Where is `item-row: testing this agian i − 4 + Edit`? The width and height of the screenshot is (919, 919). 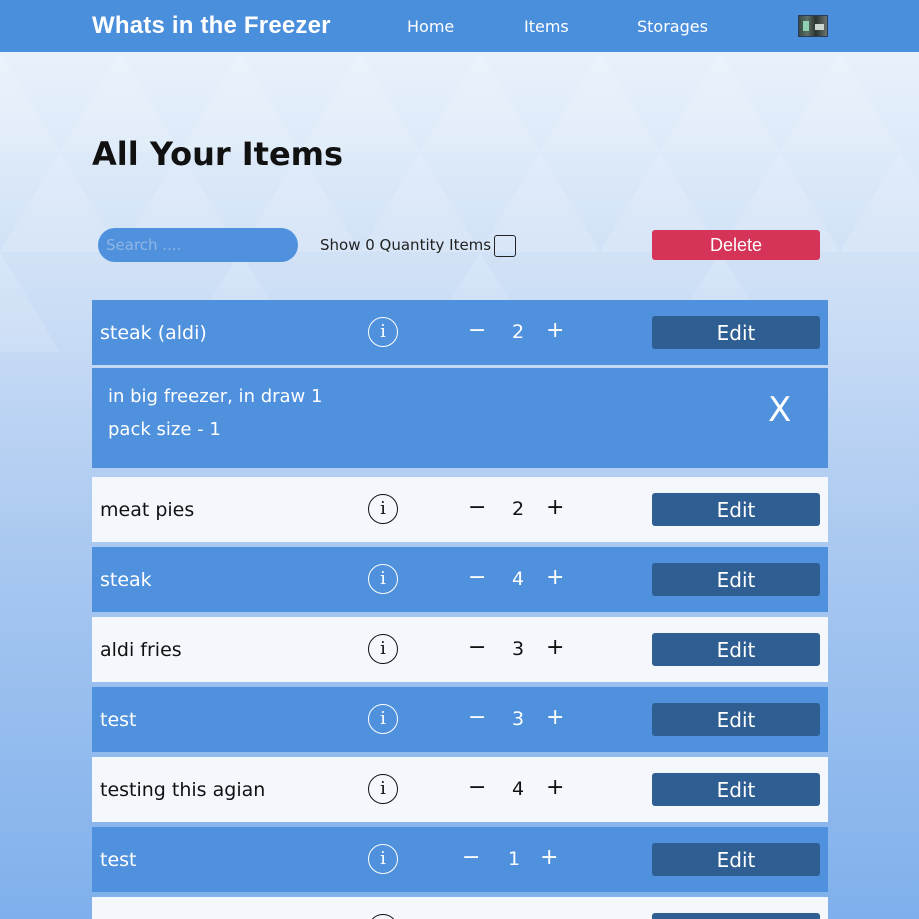
item-row: testing this agian i − 4 + Edit is located at coordinates (460, 789).